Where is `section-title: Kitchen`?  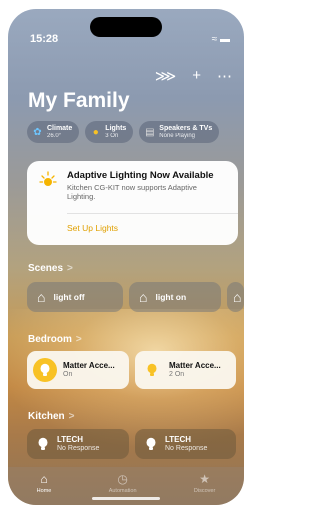 section-title: Kitchen is located at coordinates (46, 416).